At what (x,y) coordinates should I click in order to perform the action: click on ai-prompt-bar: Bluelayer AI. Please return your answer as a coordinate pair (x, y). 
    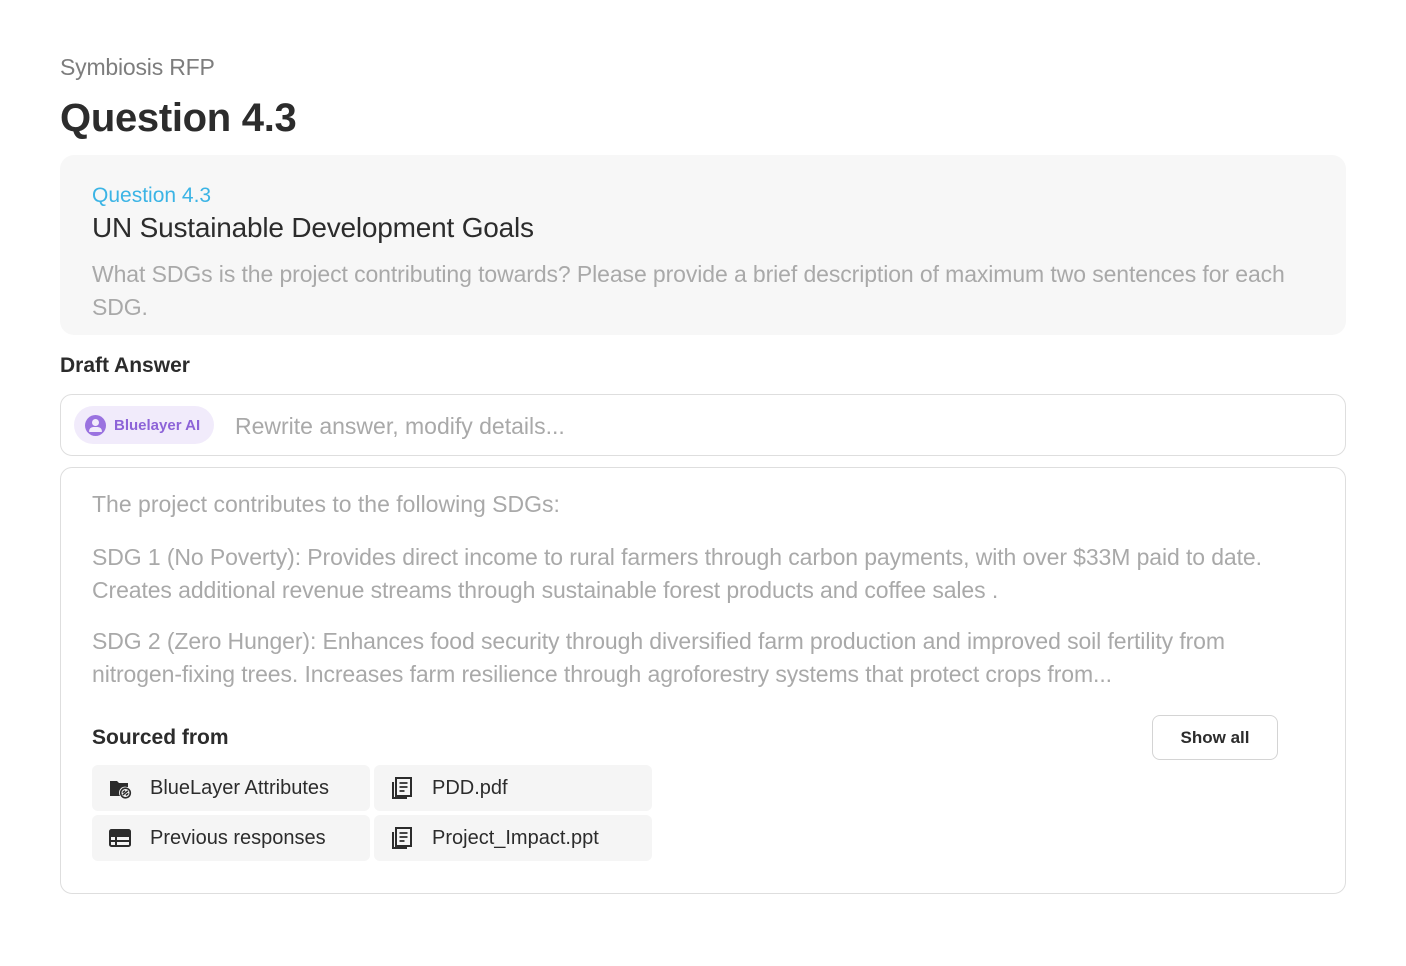
    Looking at the image, I should click on (703, 425).